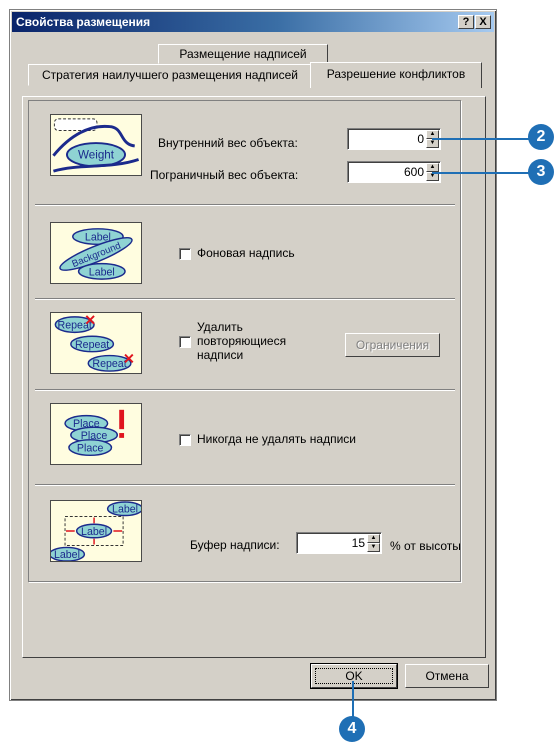 This screenshot has height=744, width=559. What do you see at coordinates (394, 172) in the screenshot?
I see `border-weight-stepper: 600 ▲ ▼` at bounding box center [394, 172].